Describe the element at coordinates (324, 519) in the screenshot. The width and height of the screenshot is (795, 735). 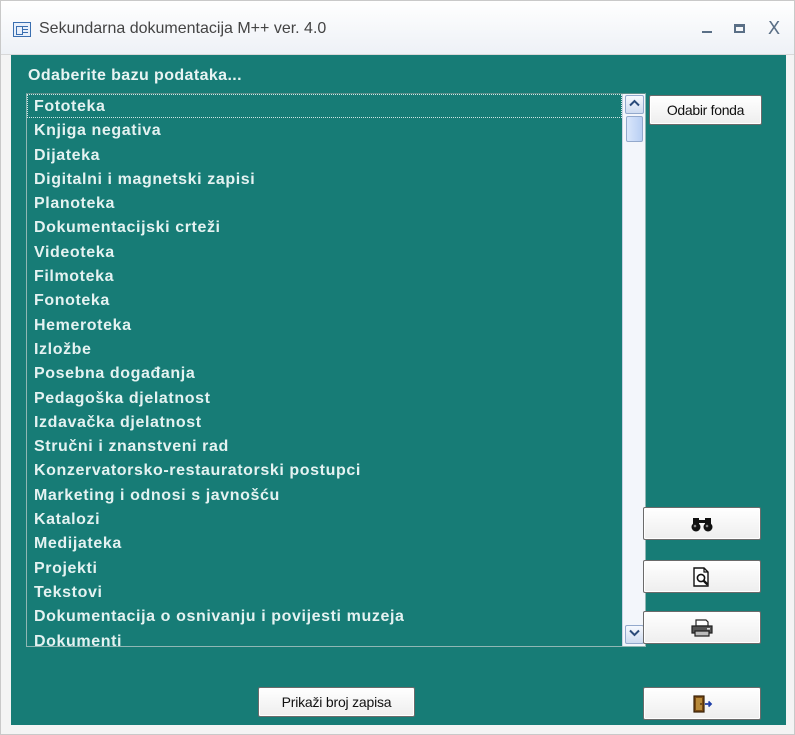
I see `database-list-item: Katalozi` at that location.